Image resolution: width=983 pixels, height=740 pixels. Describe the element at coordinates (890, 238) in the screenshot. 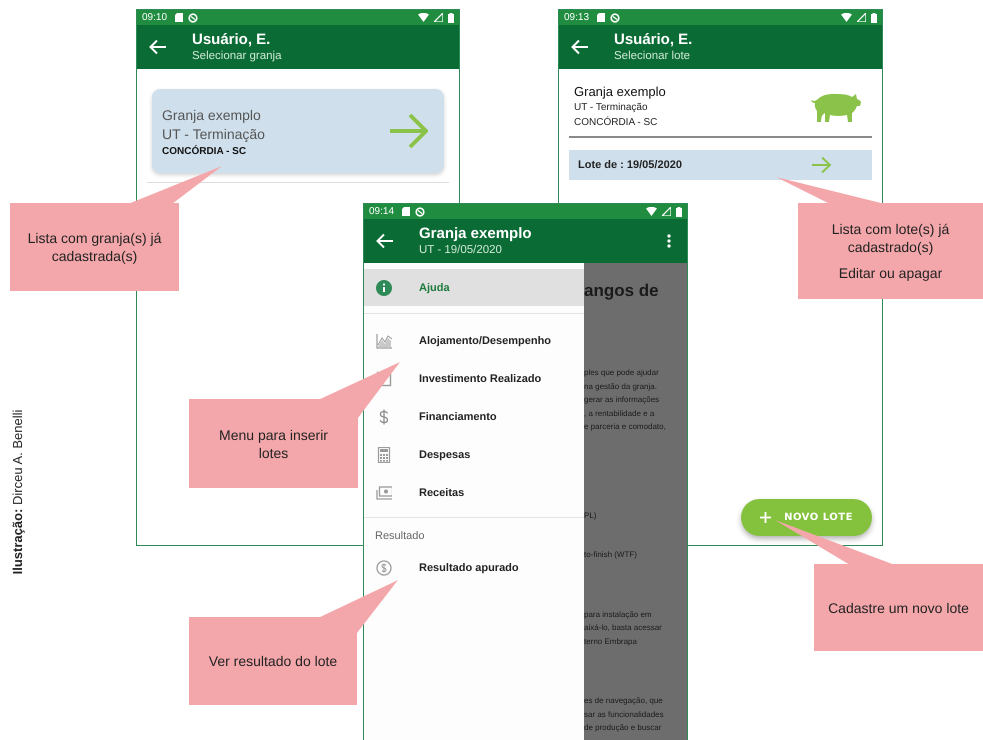

I see `callout-text: Lista com lote(s) já cadastrado(s)` at that location.